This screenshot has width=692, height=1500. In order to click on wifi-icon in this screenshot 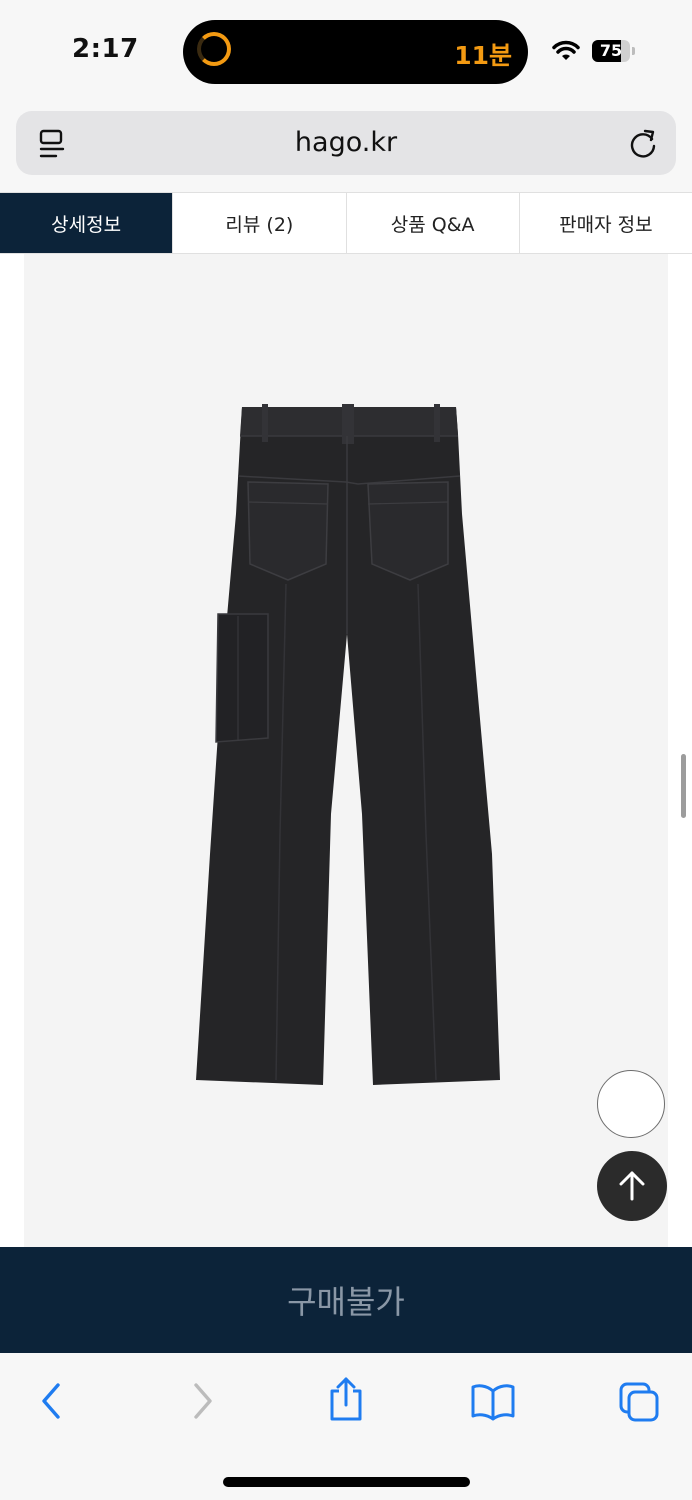, I will do `click(566, 50)`.